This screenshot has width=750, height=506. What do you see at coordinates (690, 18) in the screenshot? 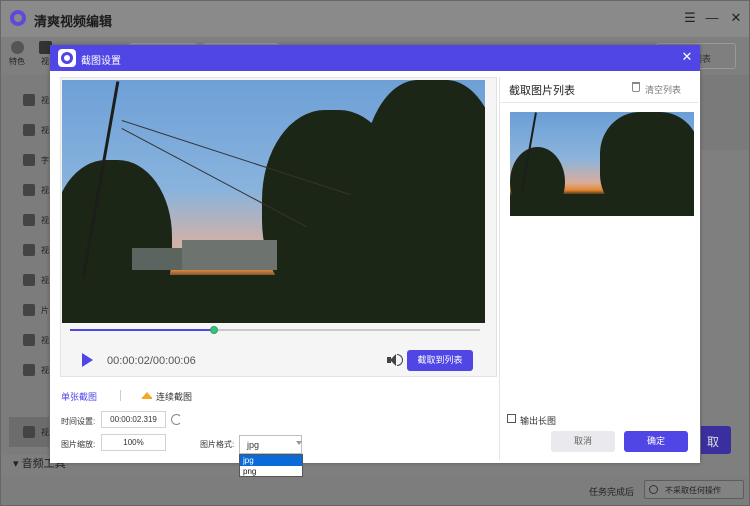
I see `menu-icon: ☰` at bounding box center [690, 18].